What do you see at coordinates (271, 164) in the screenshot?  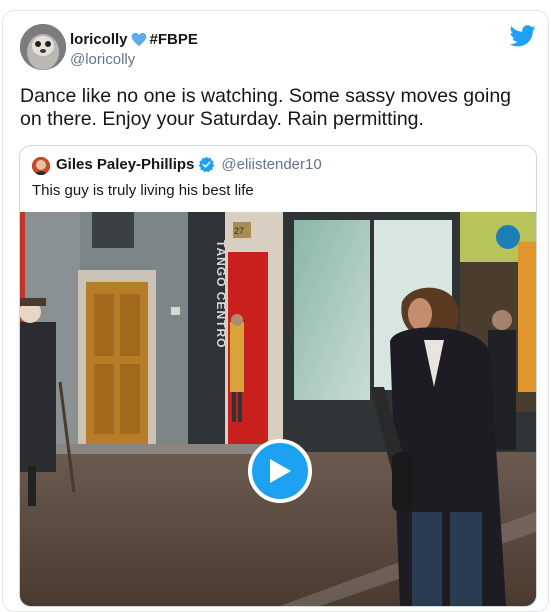 I see `quoted-handle: @eliistender10` at bounding box center [271, 164].